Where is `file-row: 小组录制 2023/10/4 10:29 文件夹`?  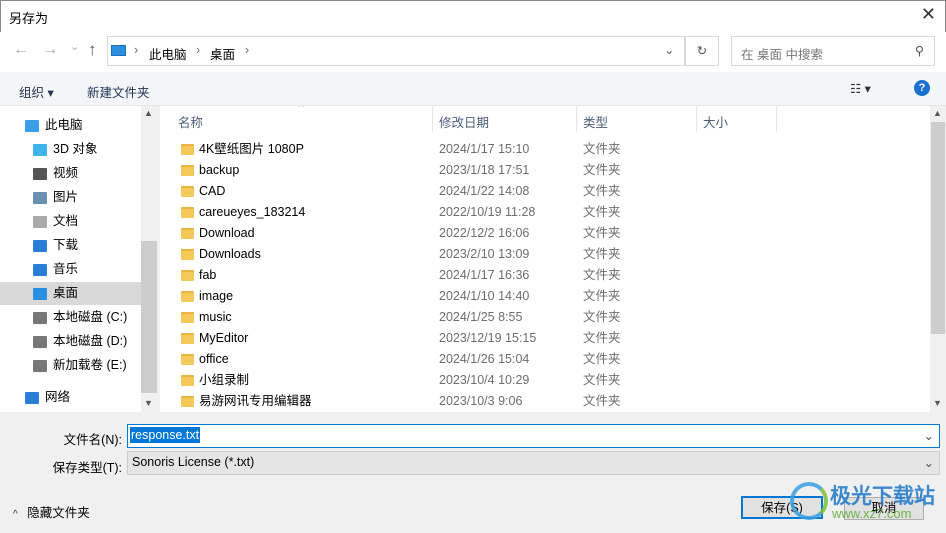 file-row: 小组录制 2023/10/4 10:29 文件夹 is located at coordinates (545, 380).